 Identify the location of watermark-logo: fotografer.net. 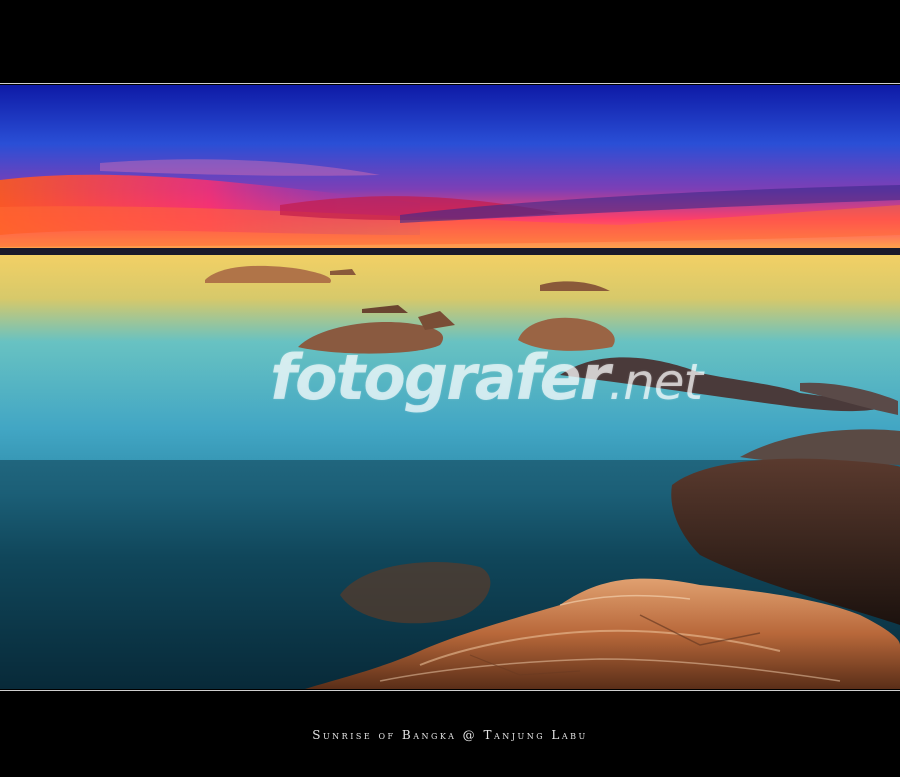
(486, 379).